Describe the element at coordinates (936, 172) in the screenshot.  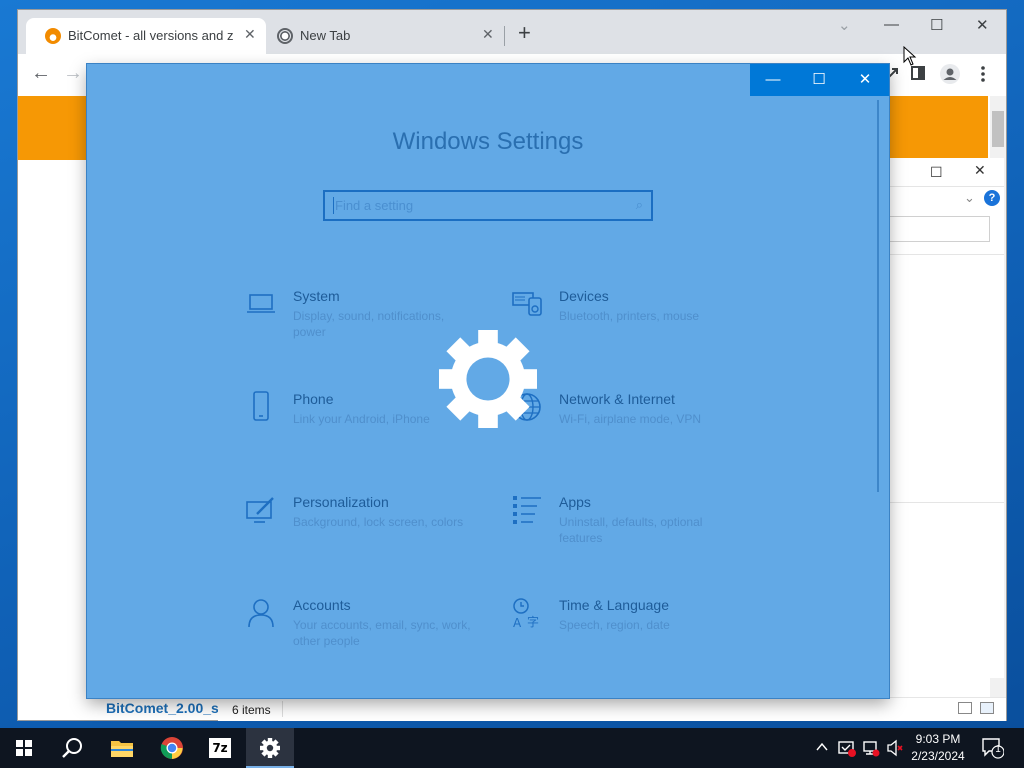
I see `explorer-maximize-icon: ☐` at that location.